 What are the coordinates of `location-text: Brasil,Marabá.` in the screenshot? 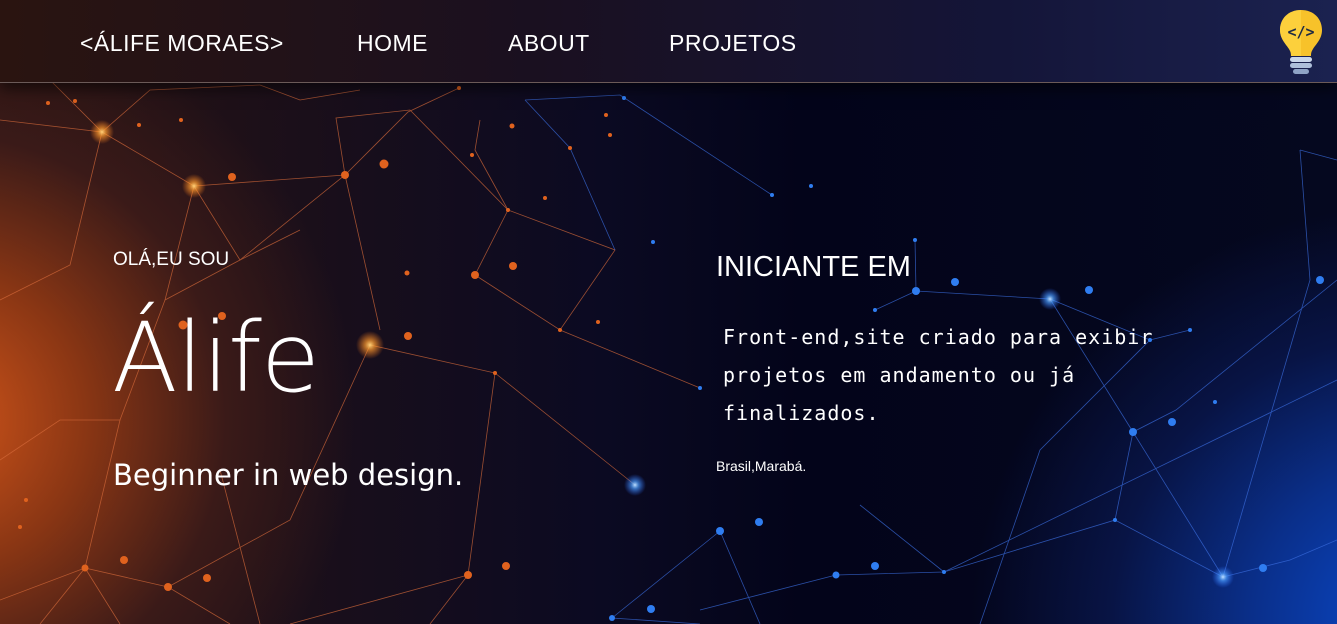 It's located at (761, 466).